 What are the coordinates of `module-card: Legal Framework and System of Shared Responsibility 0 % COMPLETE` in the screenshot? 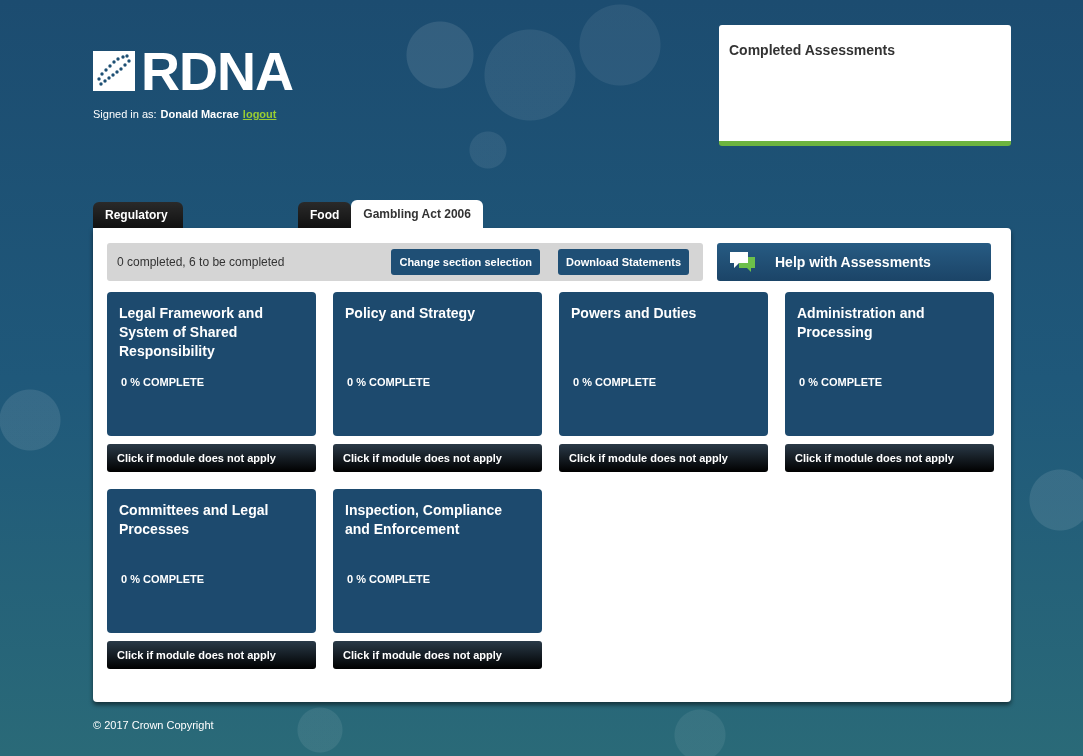 It's located at (211, 364).